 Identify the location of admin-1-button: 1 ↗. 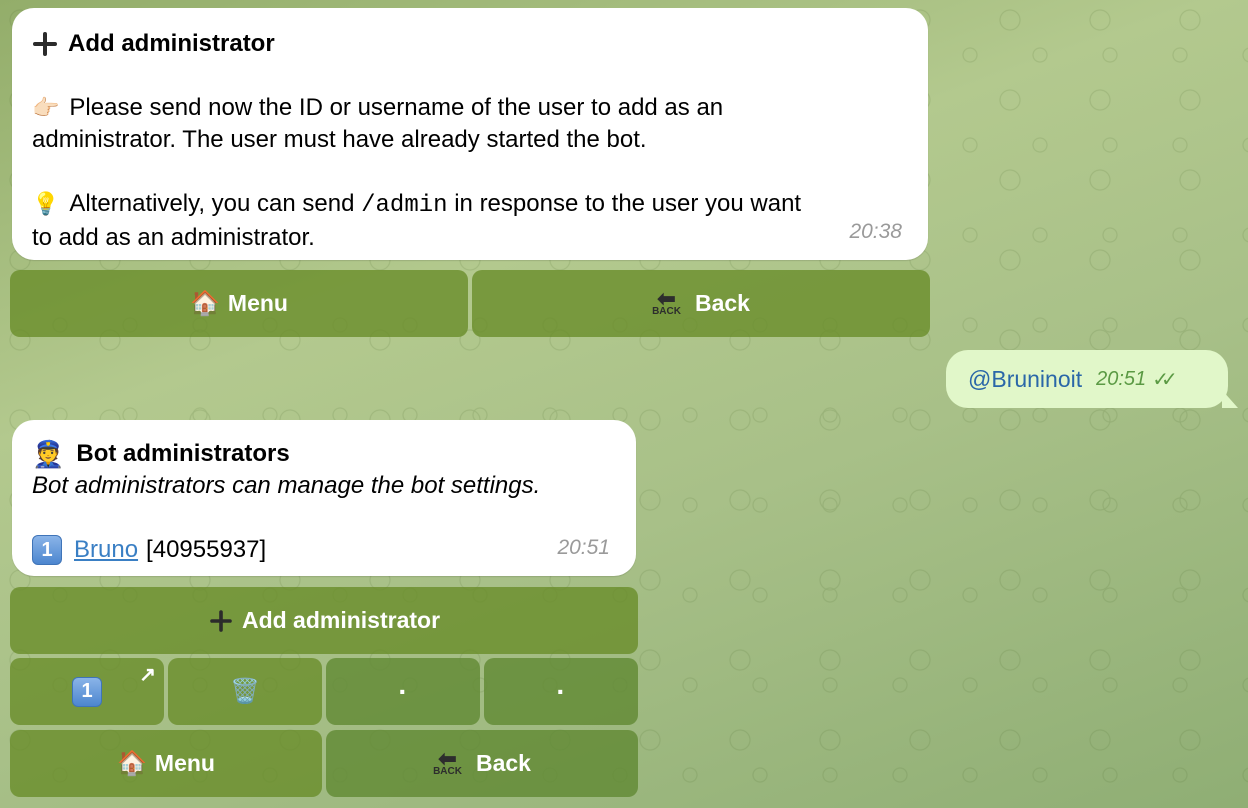
(87, 691).